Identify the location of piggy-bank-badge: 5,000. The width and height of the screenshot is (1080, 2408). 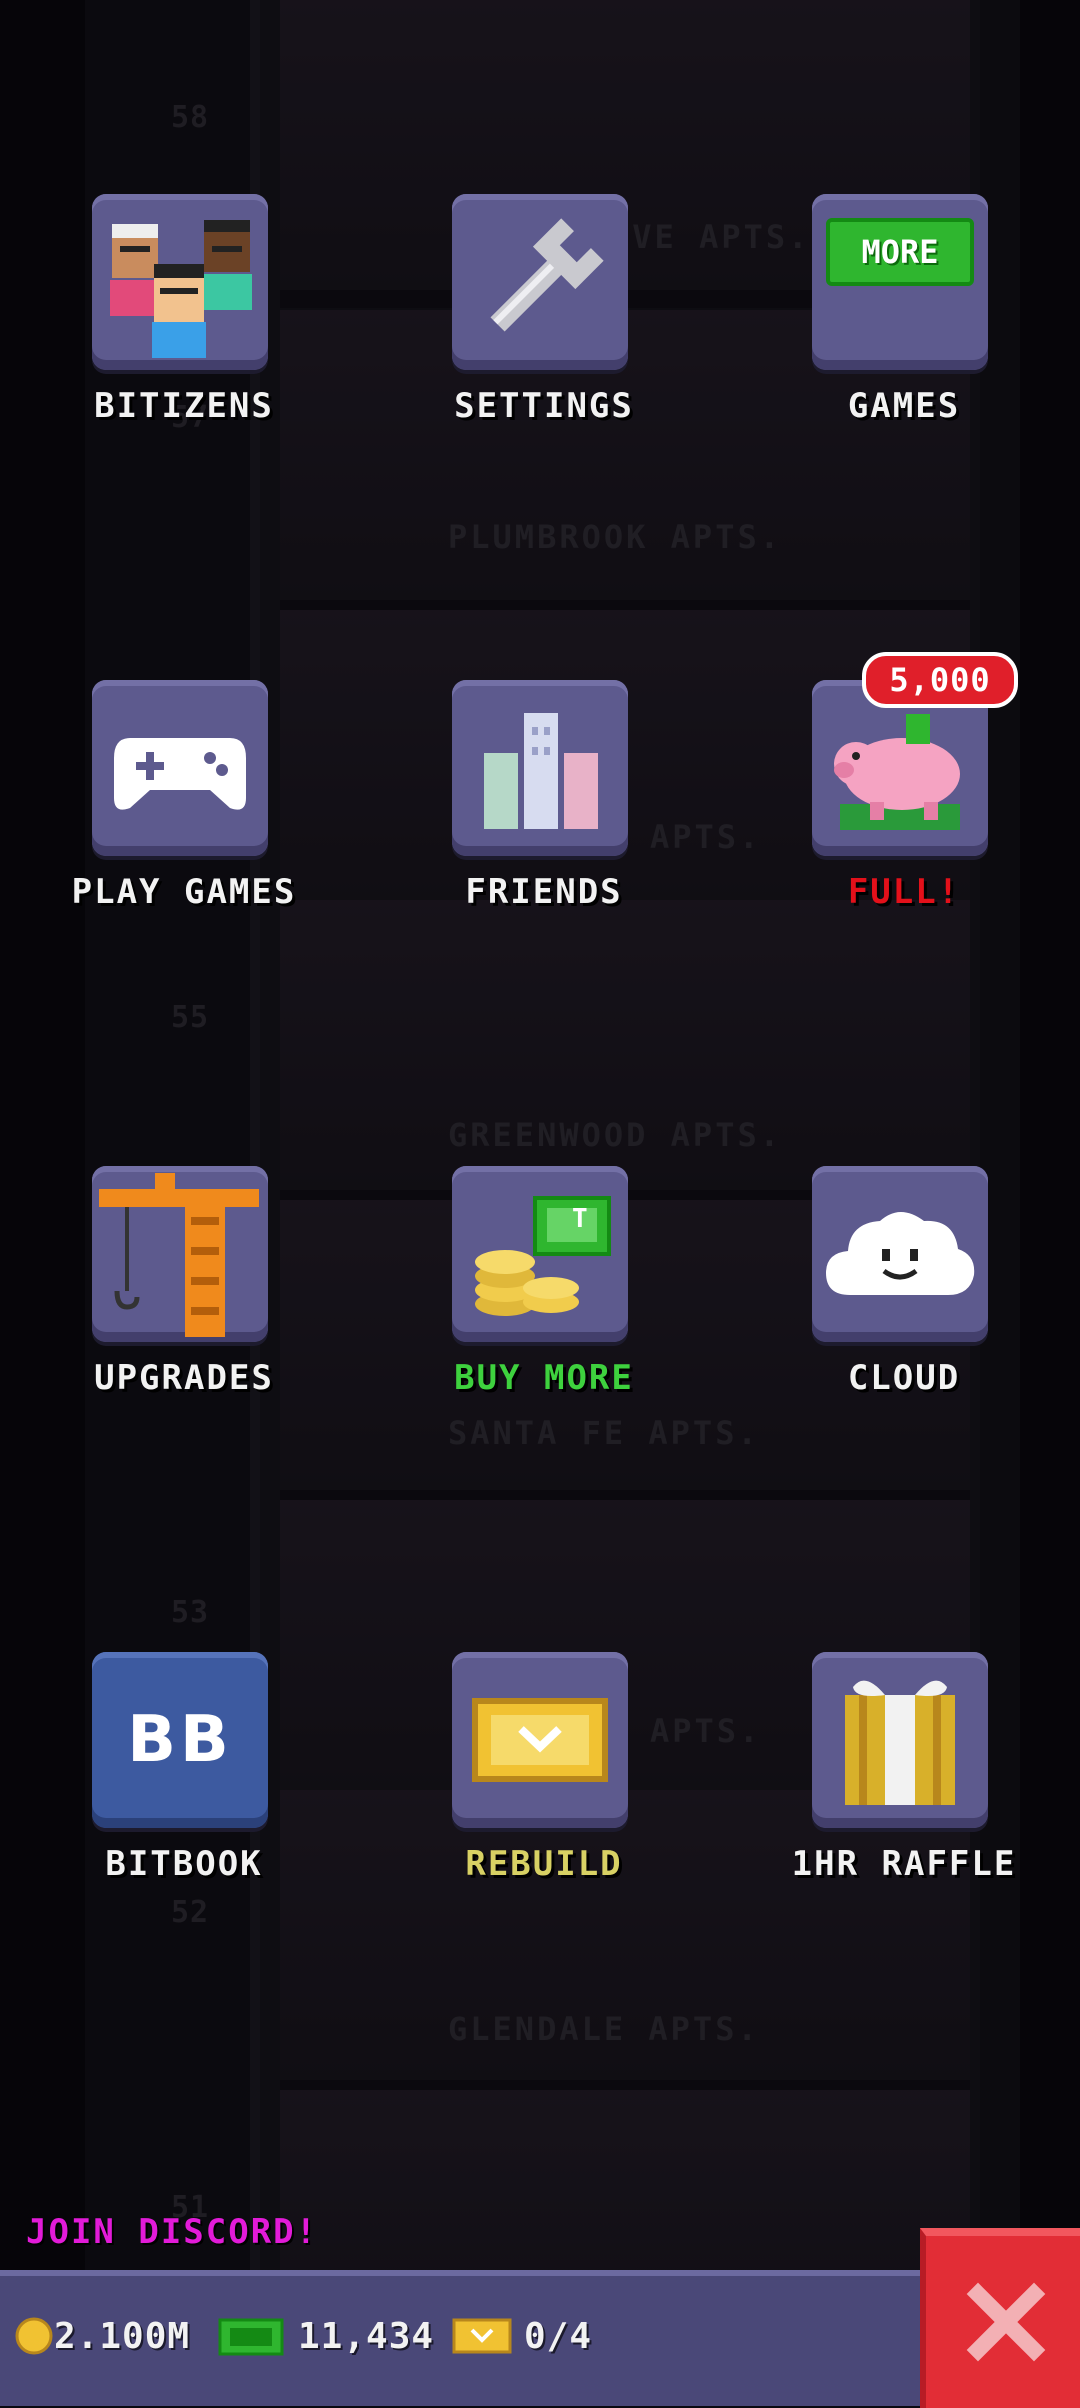
(940, 680).